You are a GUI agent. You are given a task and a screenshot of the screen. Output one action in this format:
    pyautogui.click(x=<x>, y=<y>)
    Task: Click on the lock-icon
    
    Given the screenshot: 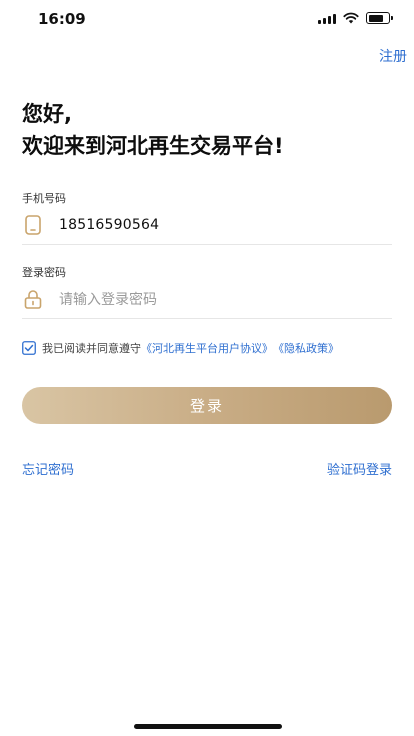 What is the action you would take?
    pyautogui.click(x=33, y=299)
    